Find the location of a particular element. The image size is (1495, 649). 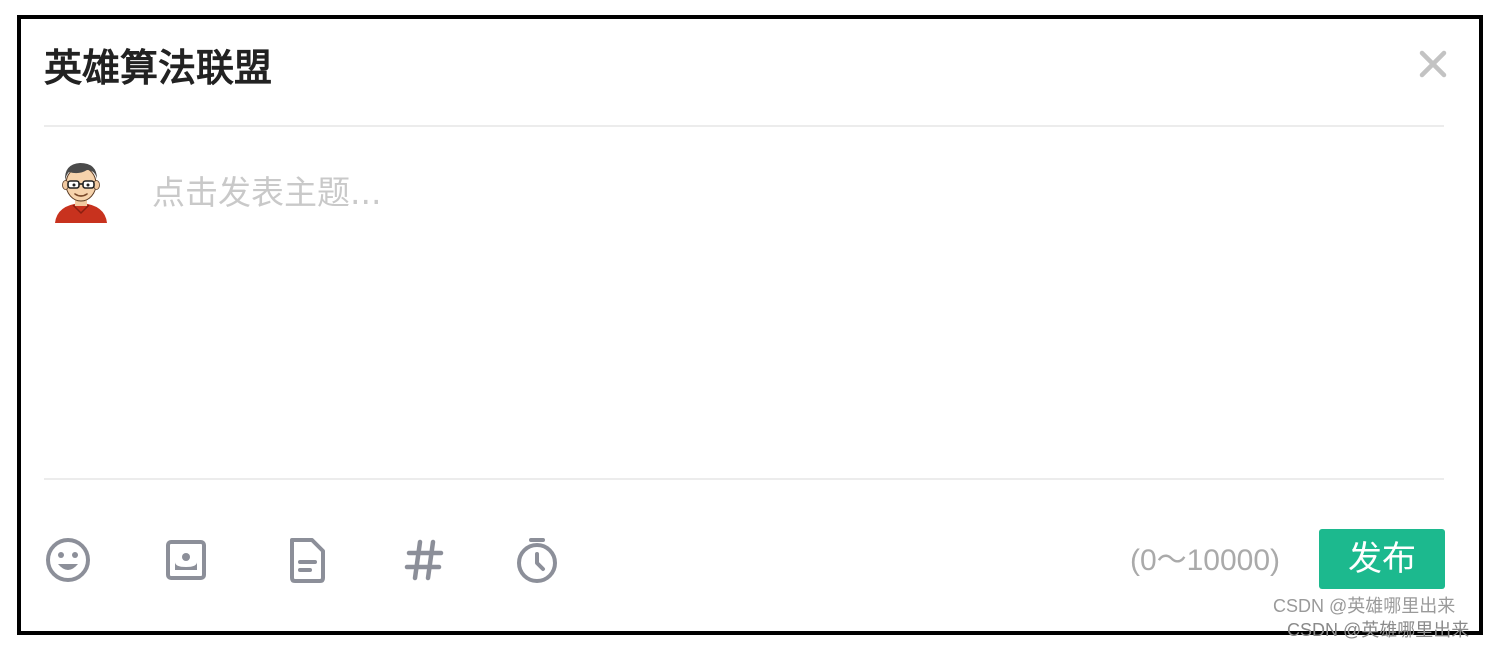

character-counter: (0～10000) is located at coordinates (1205, 560).